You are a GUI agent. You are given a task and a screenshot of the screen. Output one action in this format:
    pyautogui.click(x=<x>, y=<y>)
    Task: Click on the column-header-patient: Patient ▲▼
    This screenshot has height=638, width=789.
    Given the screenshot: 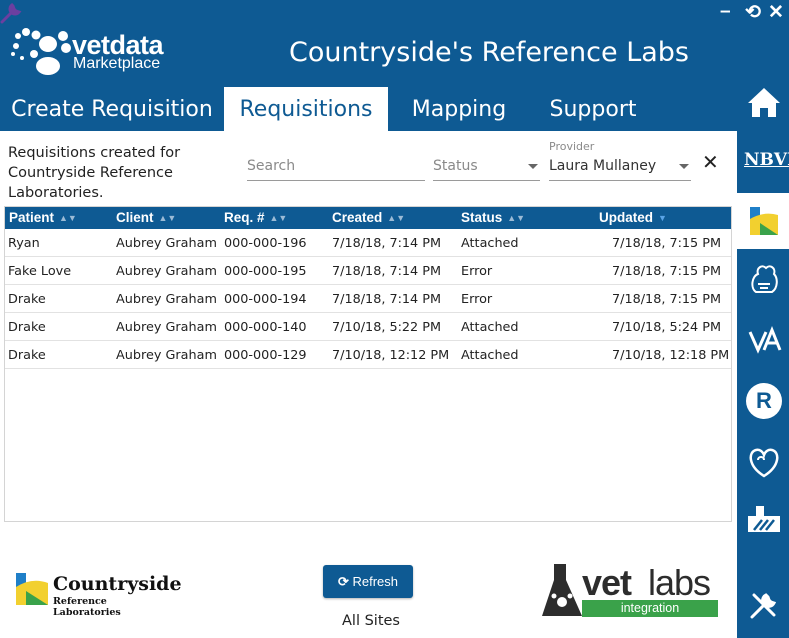 What is the action you would take?
    pyautogui.click(x=43, y=217)
    